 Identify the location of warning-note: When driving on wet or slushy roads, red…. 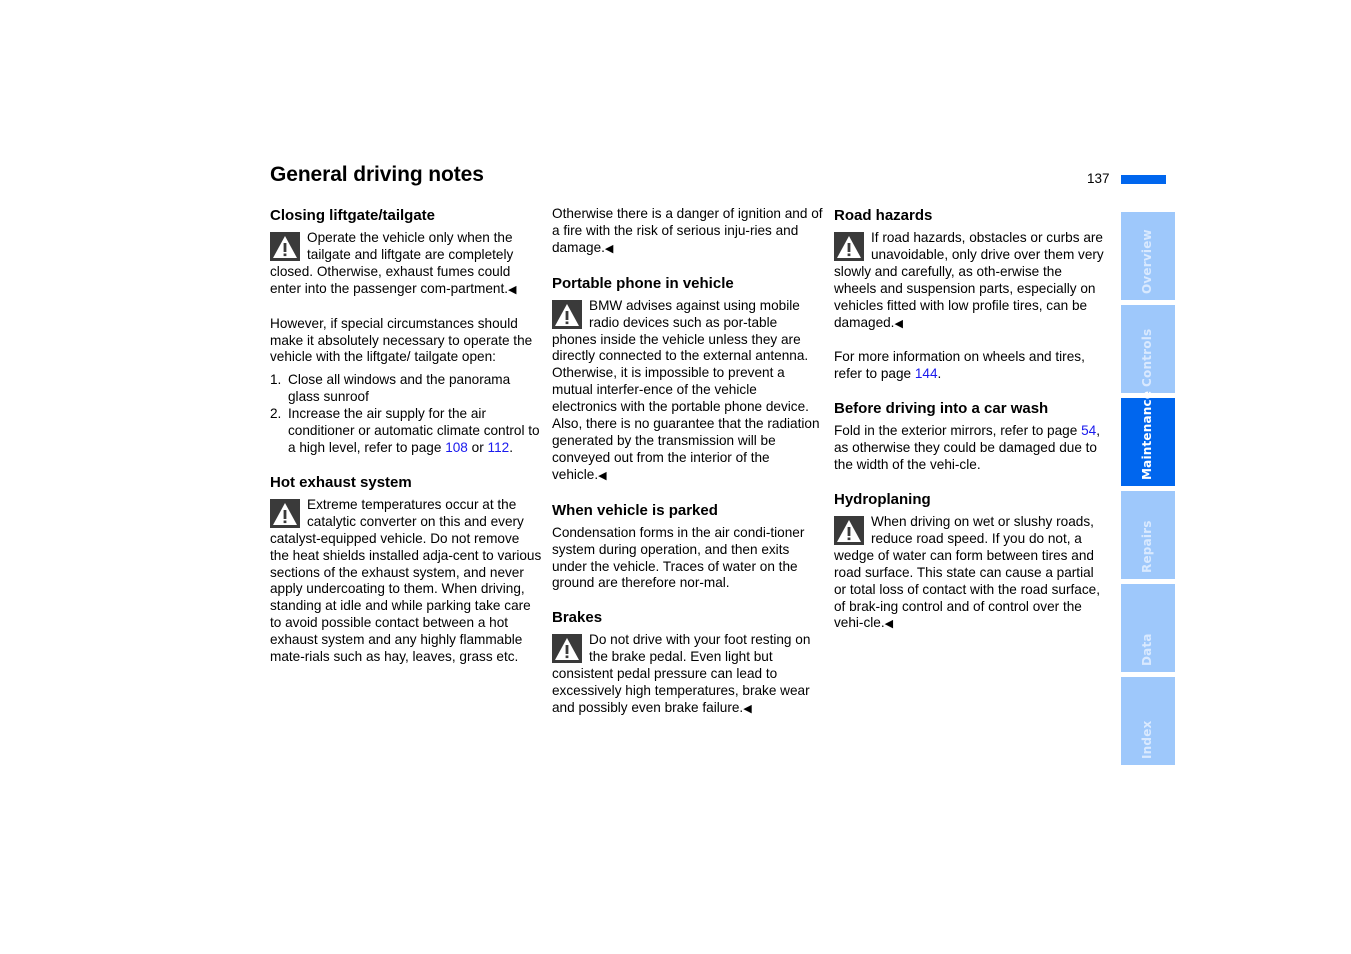
(967, 572).